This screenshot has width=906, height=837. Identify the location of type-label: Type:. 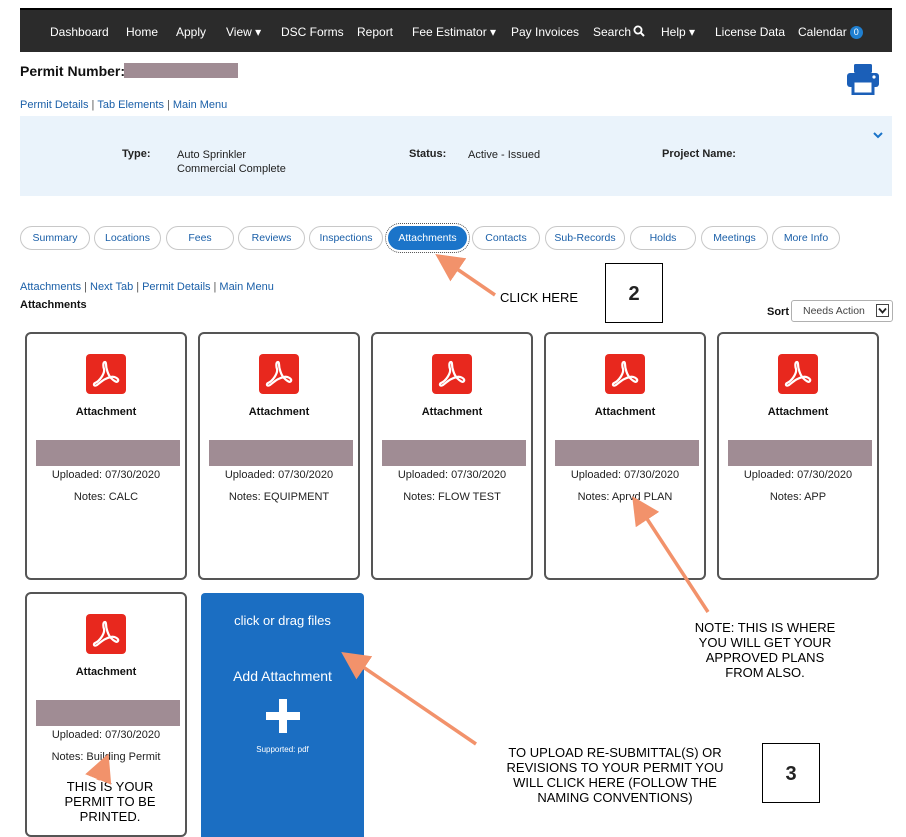
(136, 154).